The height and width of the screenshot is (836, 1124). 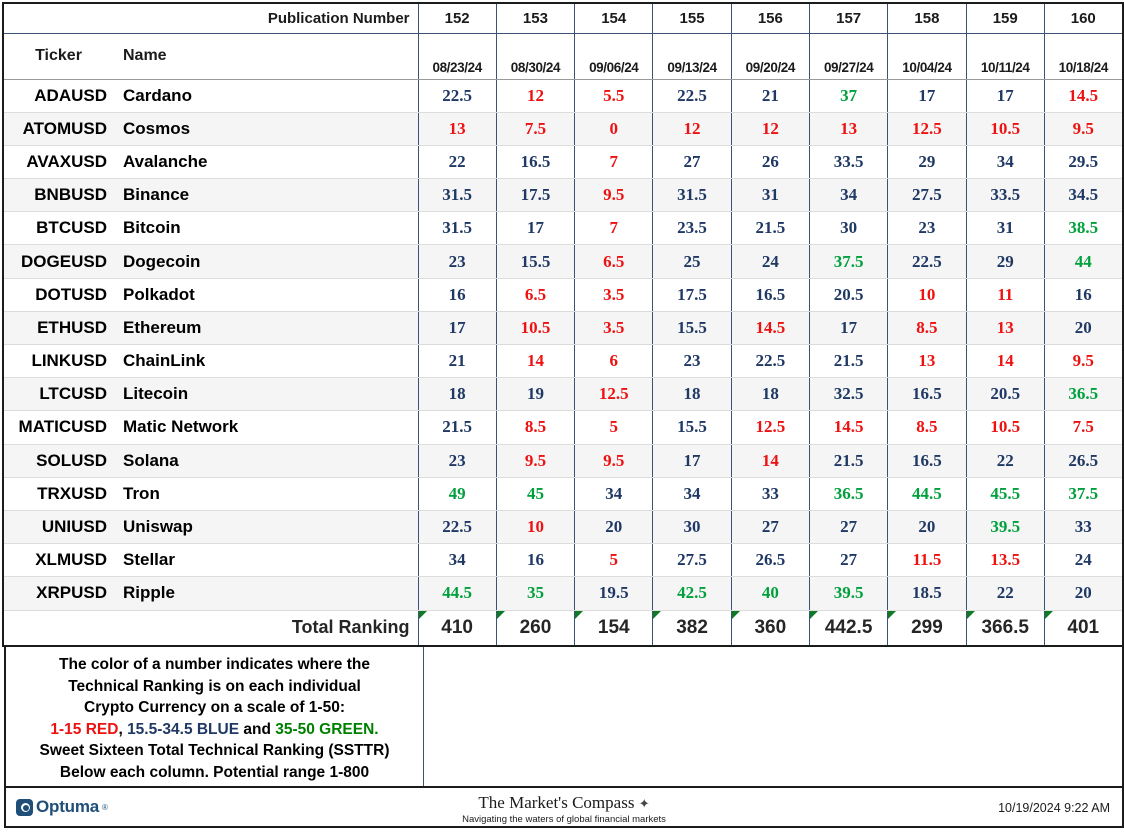 I want to click on total-ranking-value: 366.5, so click(x=1005, y=627).